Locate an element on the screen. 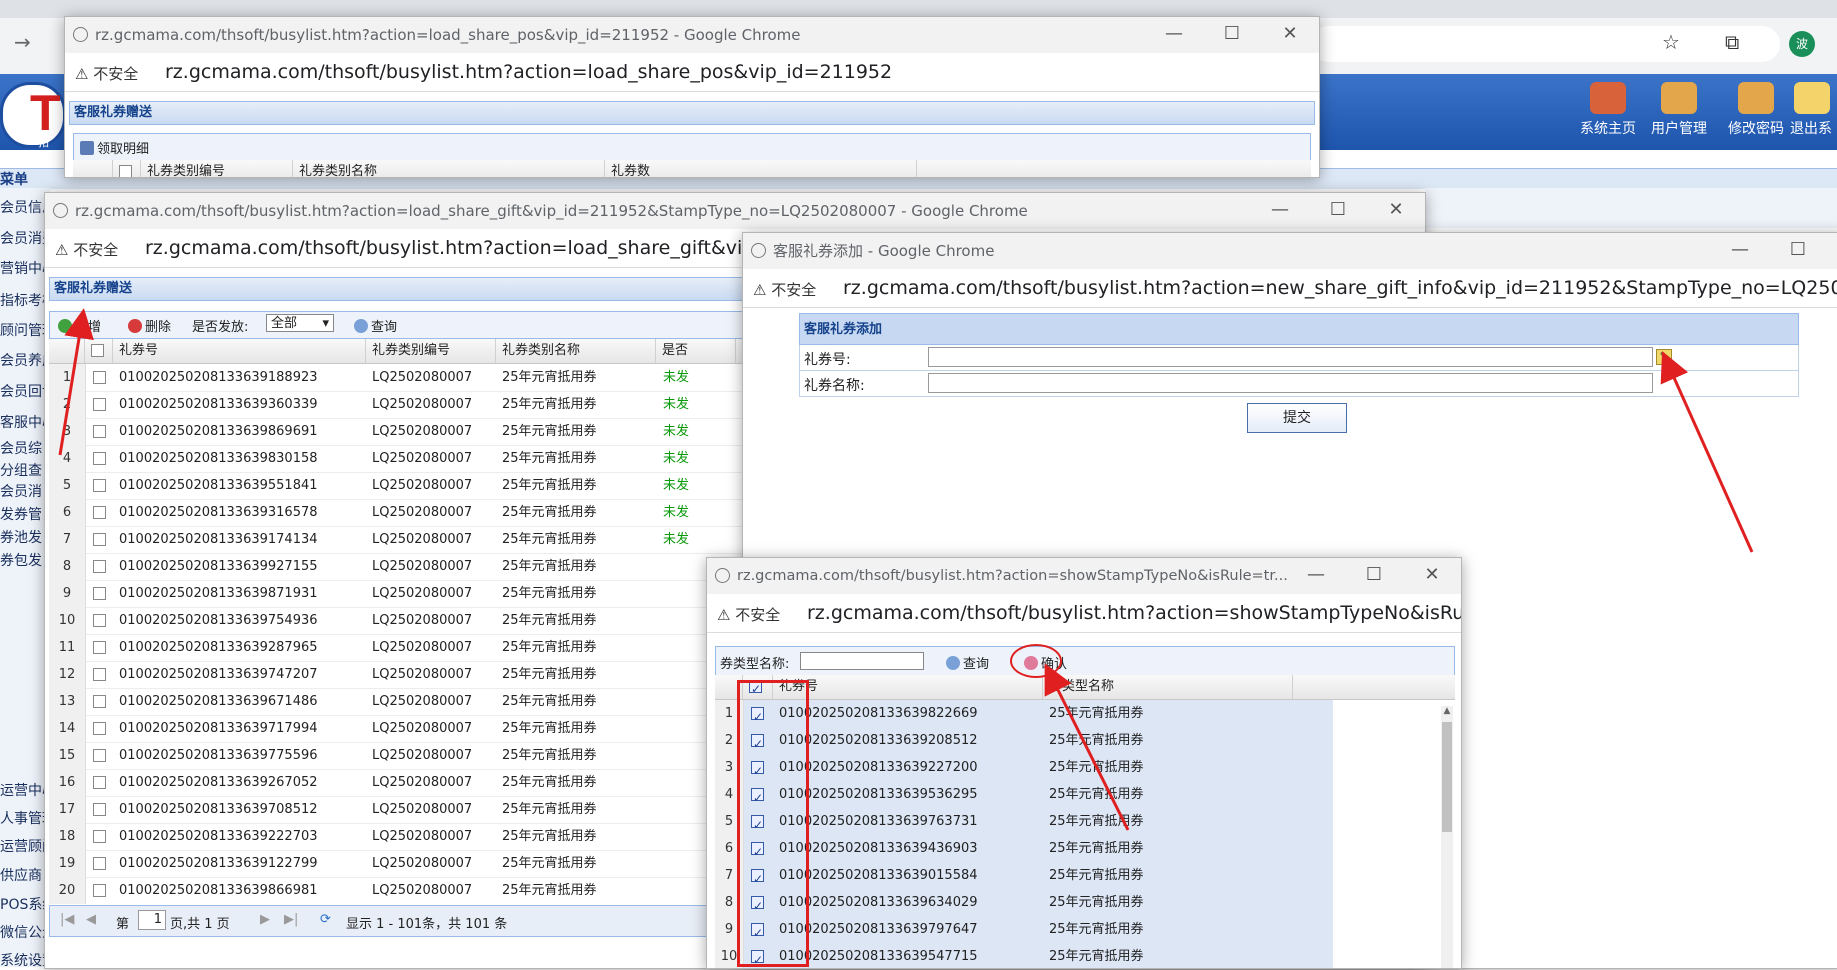 Image resolution: width=1837 pixels, height=970 pixels. coupon-no-input is located at coordinates (1290, 357).